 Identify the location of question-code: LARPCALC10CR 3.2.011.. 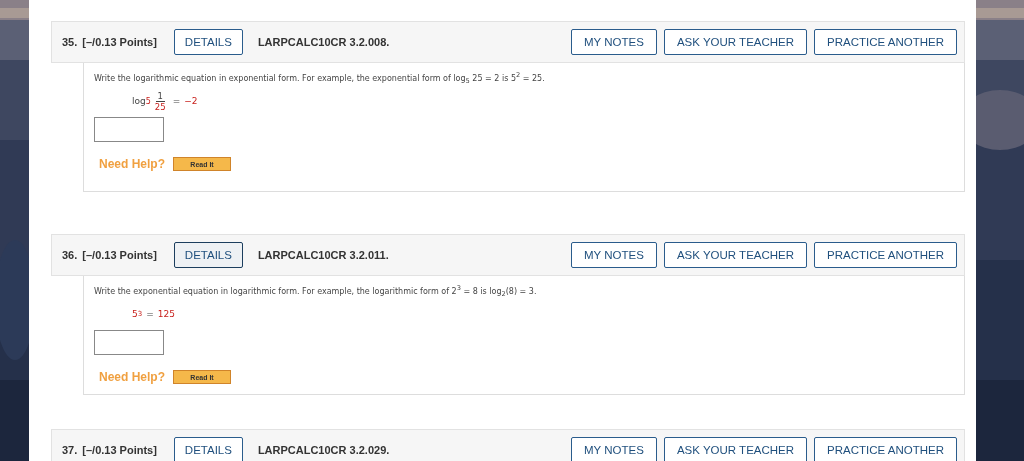
(323, 255).